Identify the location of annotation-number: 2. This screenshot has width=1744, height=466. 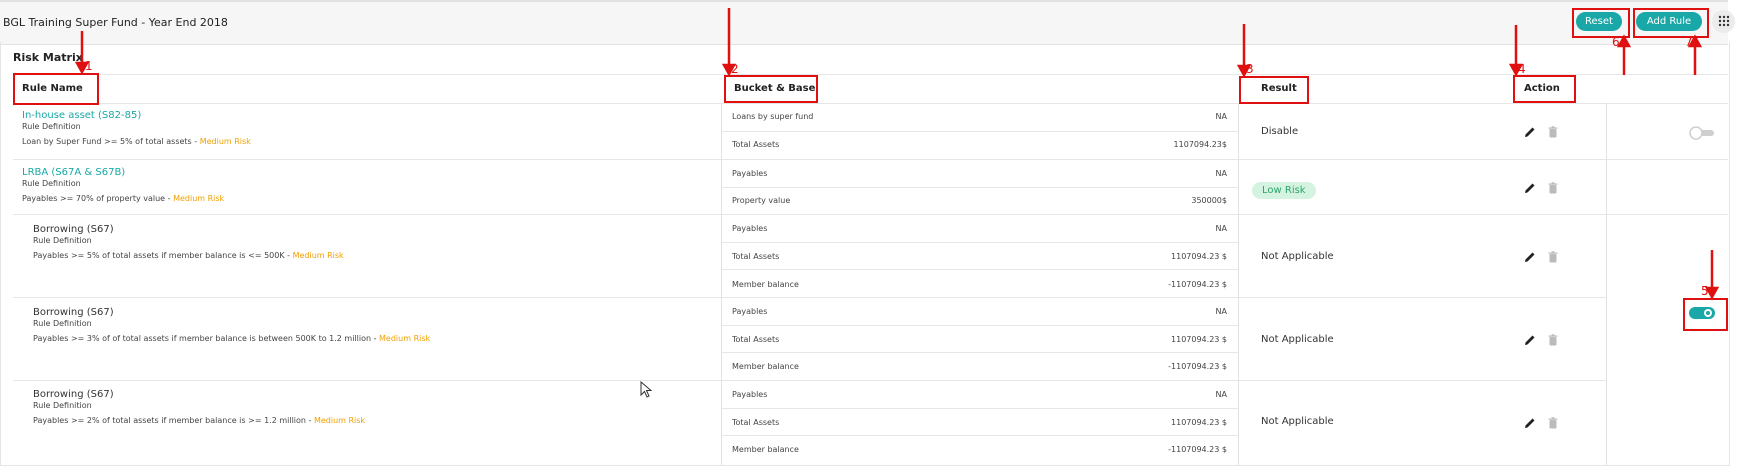
(735, 69).